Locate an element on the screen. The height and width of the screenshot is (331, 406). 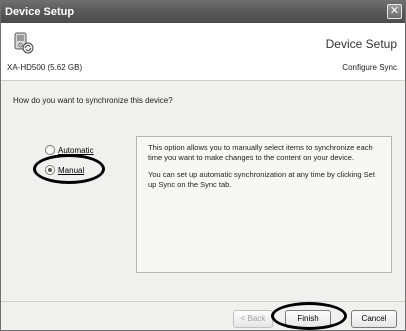
radio-label-manual: Manual is located at coordinates (71, 170).